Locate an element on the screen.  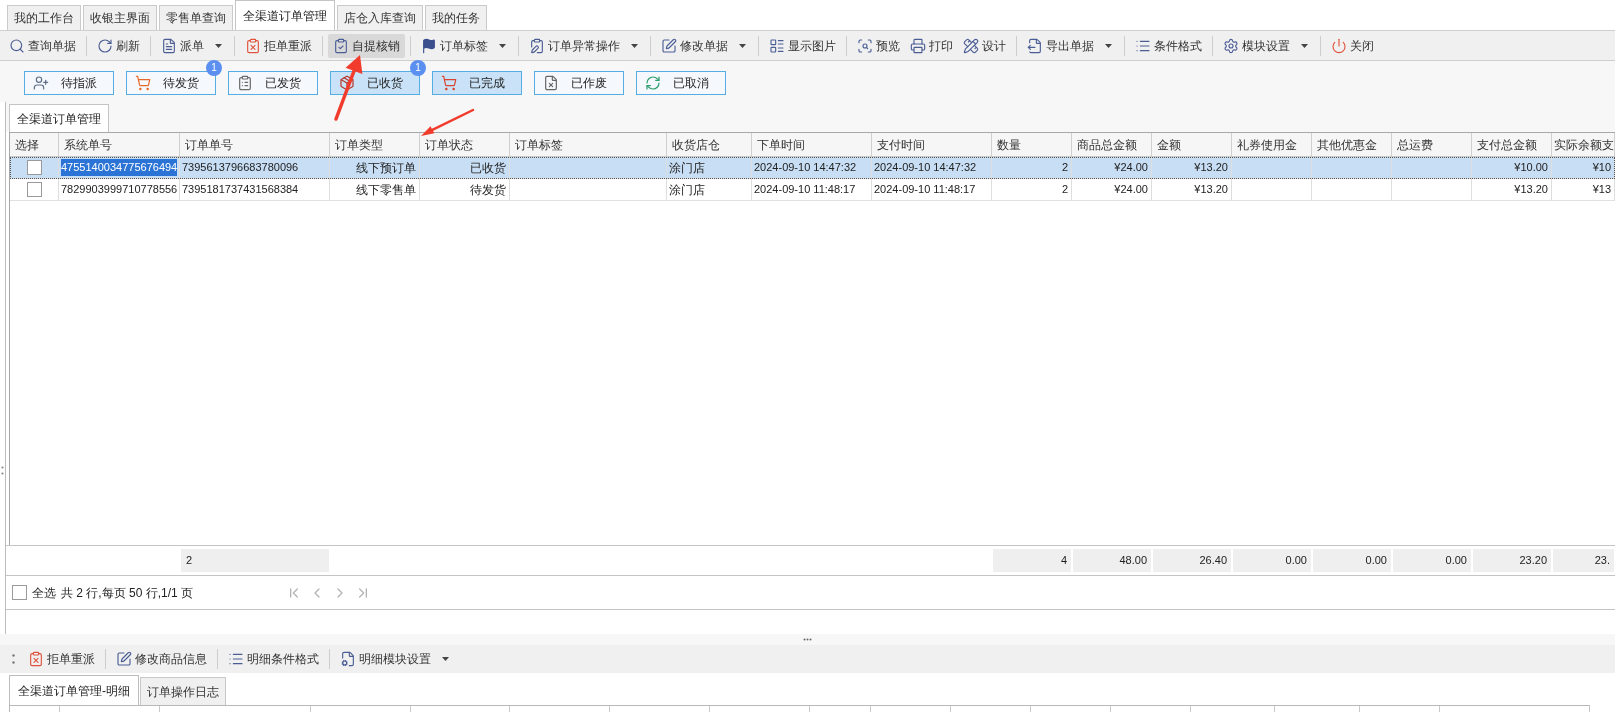
power-icon is located at coordinates (1339, 45).